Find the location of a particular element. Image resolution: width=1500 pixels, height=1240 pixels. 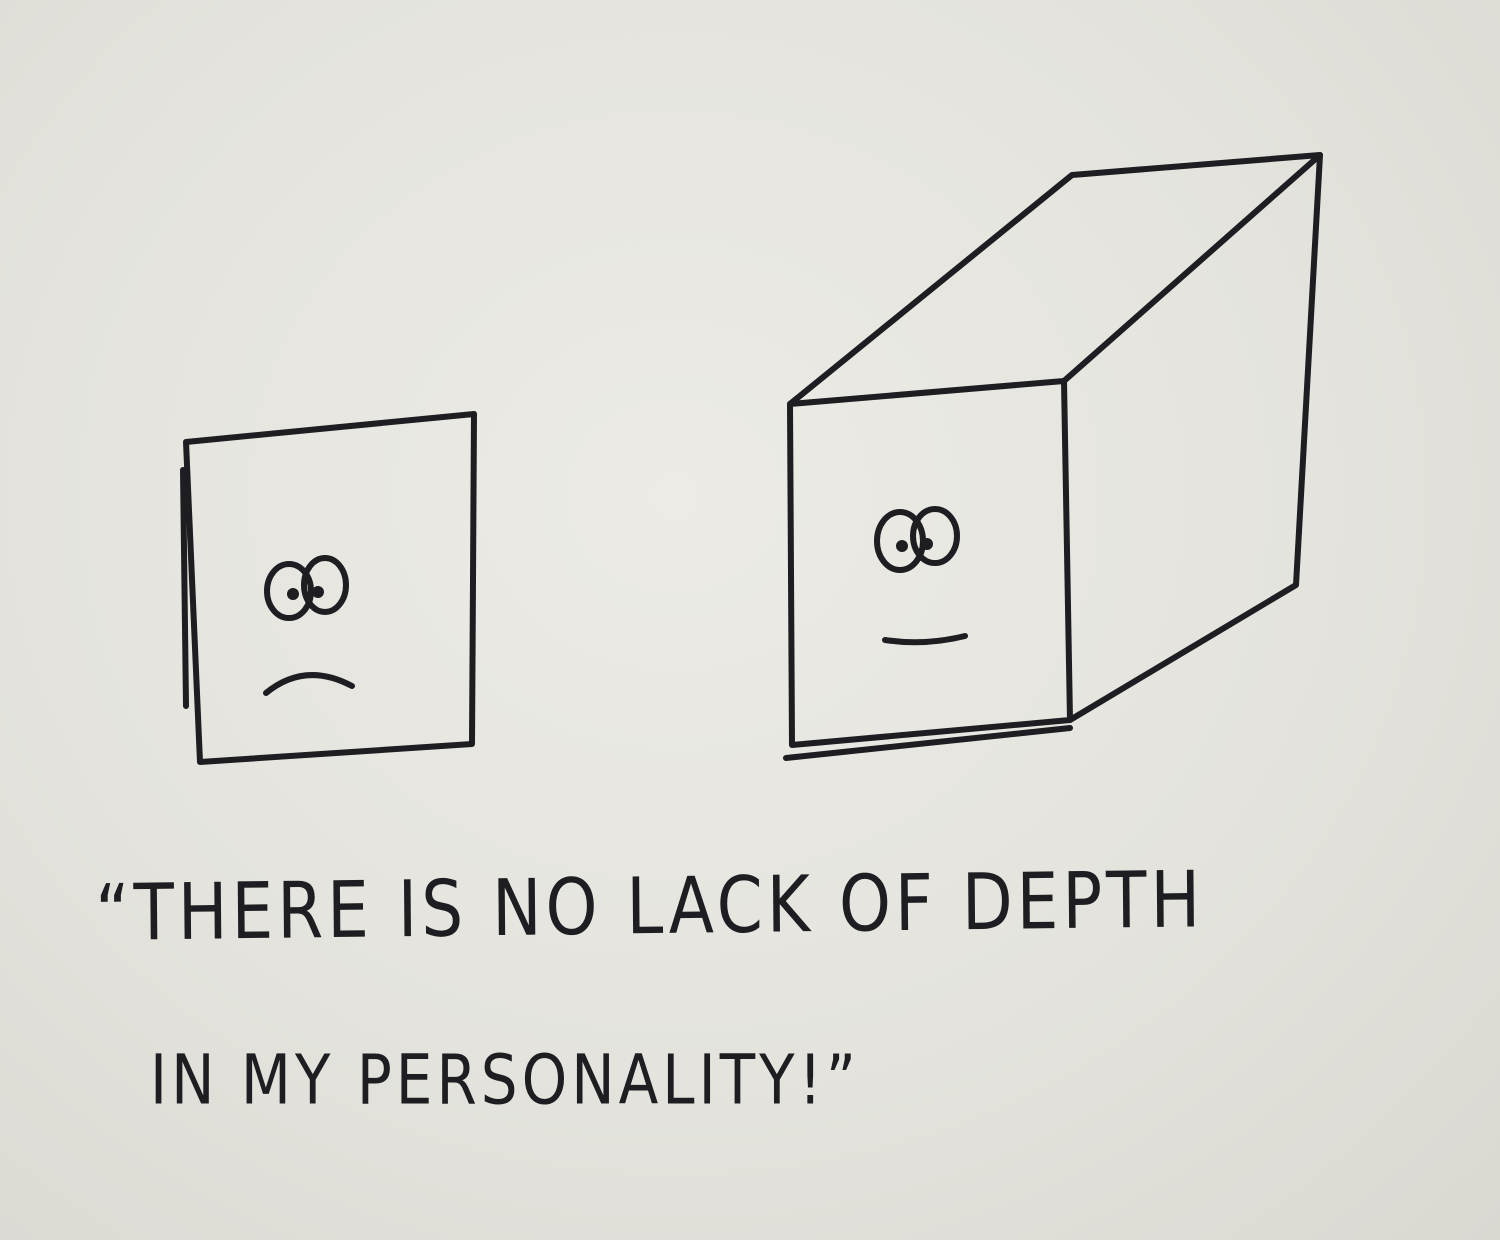

flat-square-outline is located at coordinates (330, 588).